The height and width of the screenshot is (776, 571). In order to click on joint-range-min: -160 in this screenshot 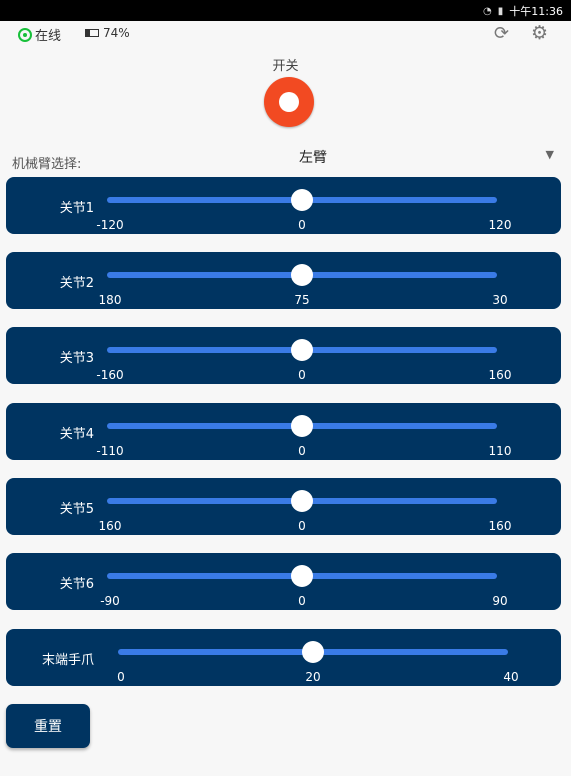, I will do `click(110, 375)`.